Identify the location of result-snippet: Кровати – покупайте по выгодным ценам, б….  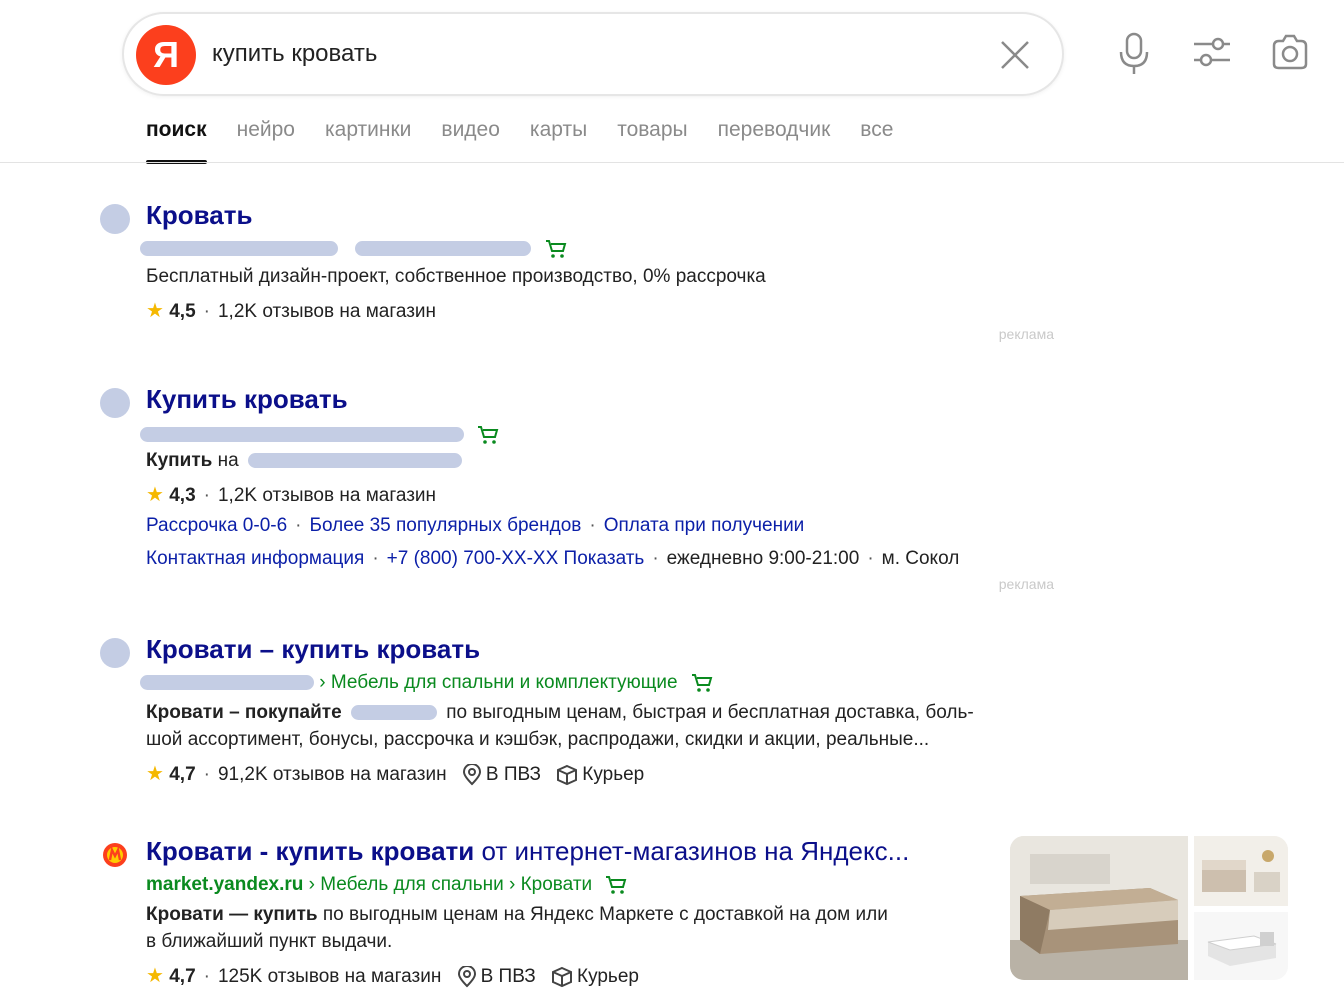
(560, 712).